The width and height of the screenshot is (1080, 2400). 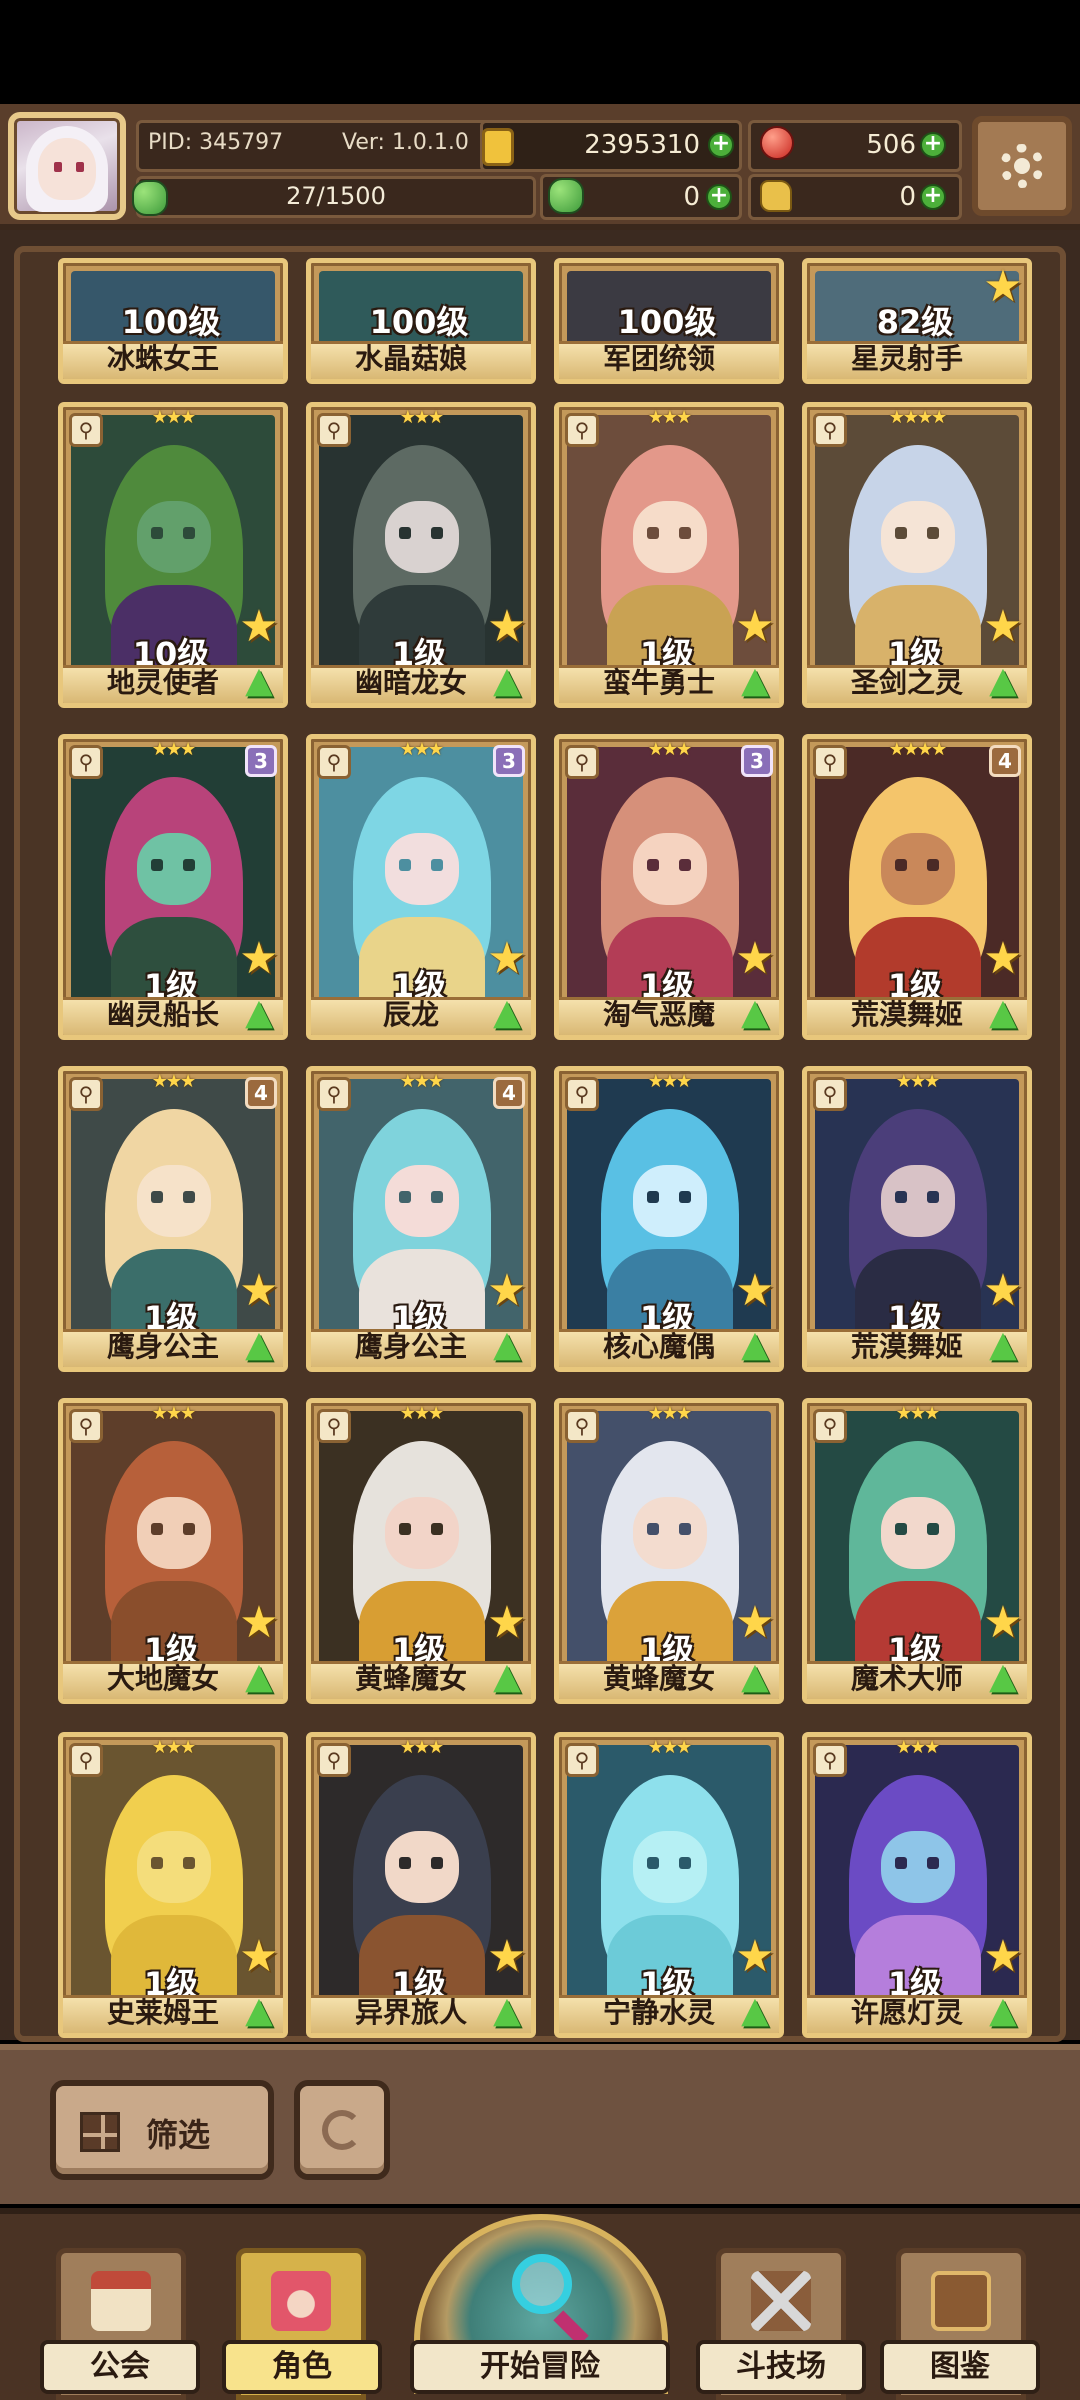 I want to click on clover-value: 0, so click(x=691, y=197).